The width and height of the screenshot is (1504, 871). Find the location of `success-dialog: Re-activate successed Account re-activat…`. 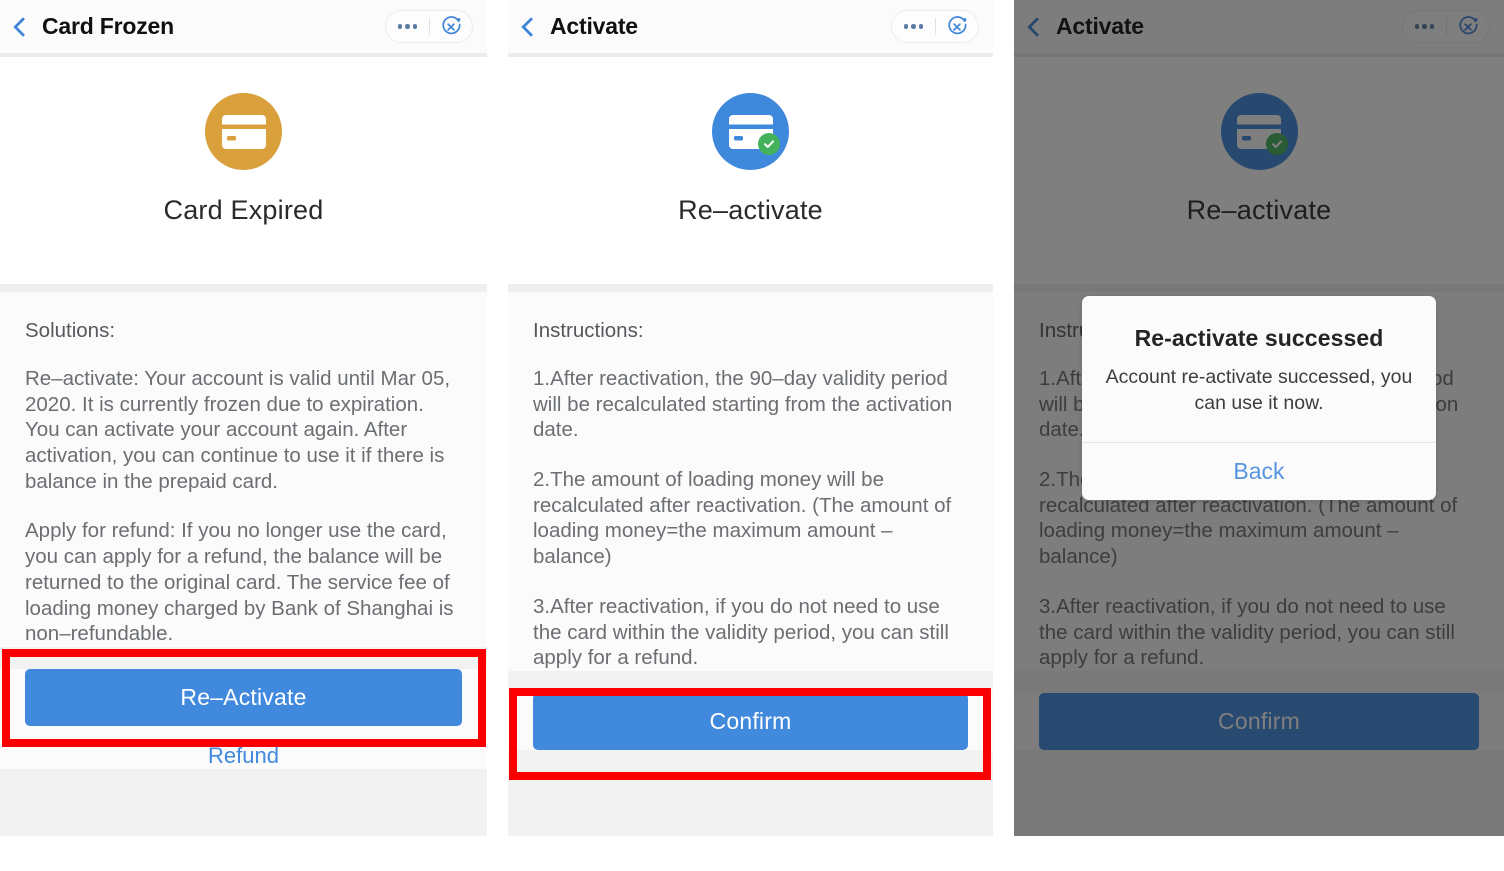

success-dialog: Re-activate successed Account re-activat… is located at coordinates (1259, 398).